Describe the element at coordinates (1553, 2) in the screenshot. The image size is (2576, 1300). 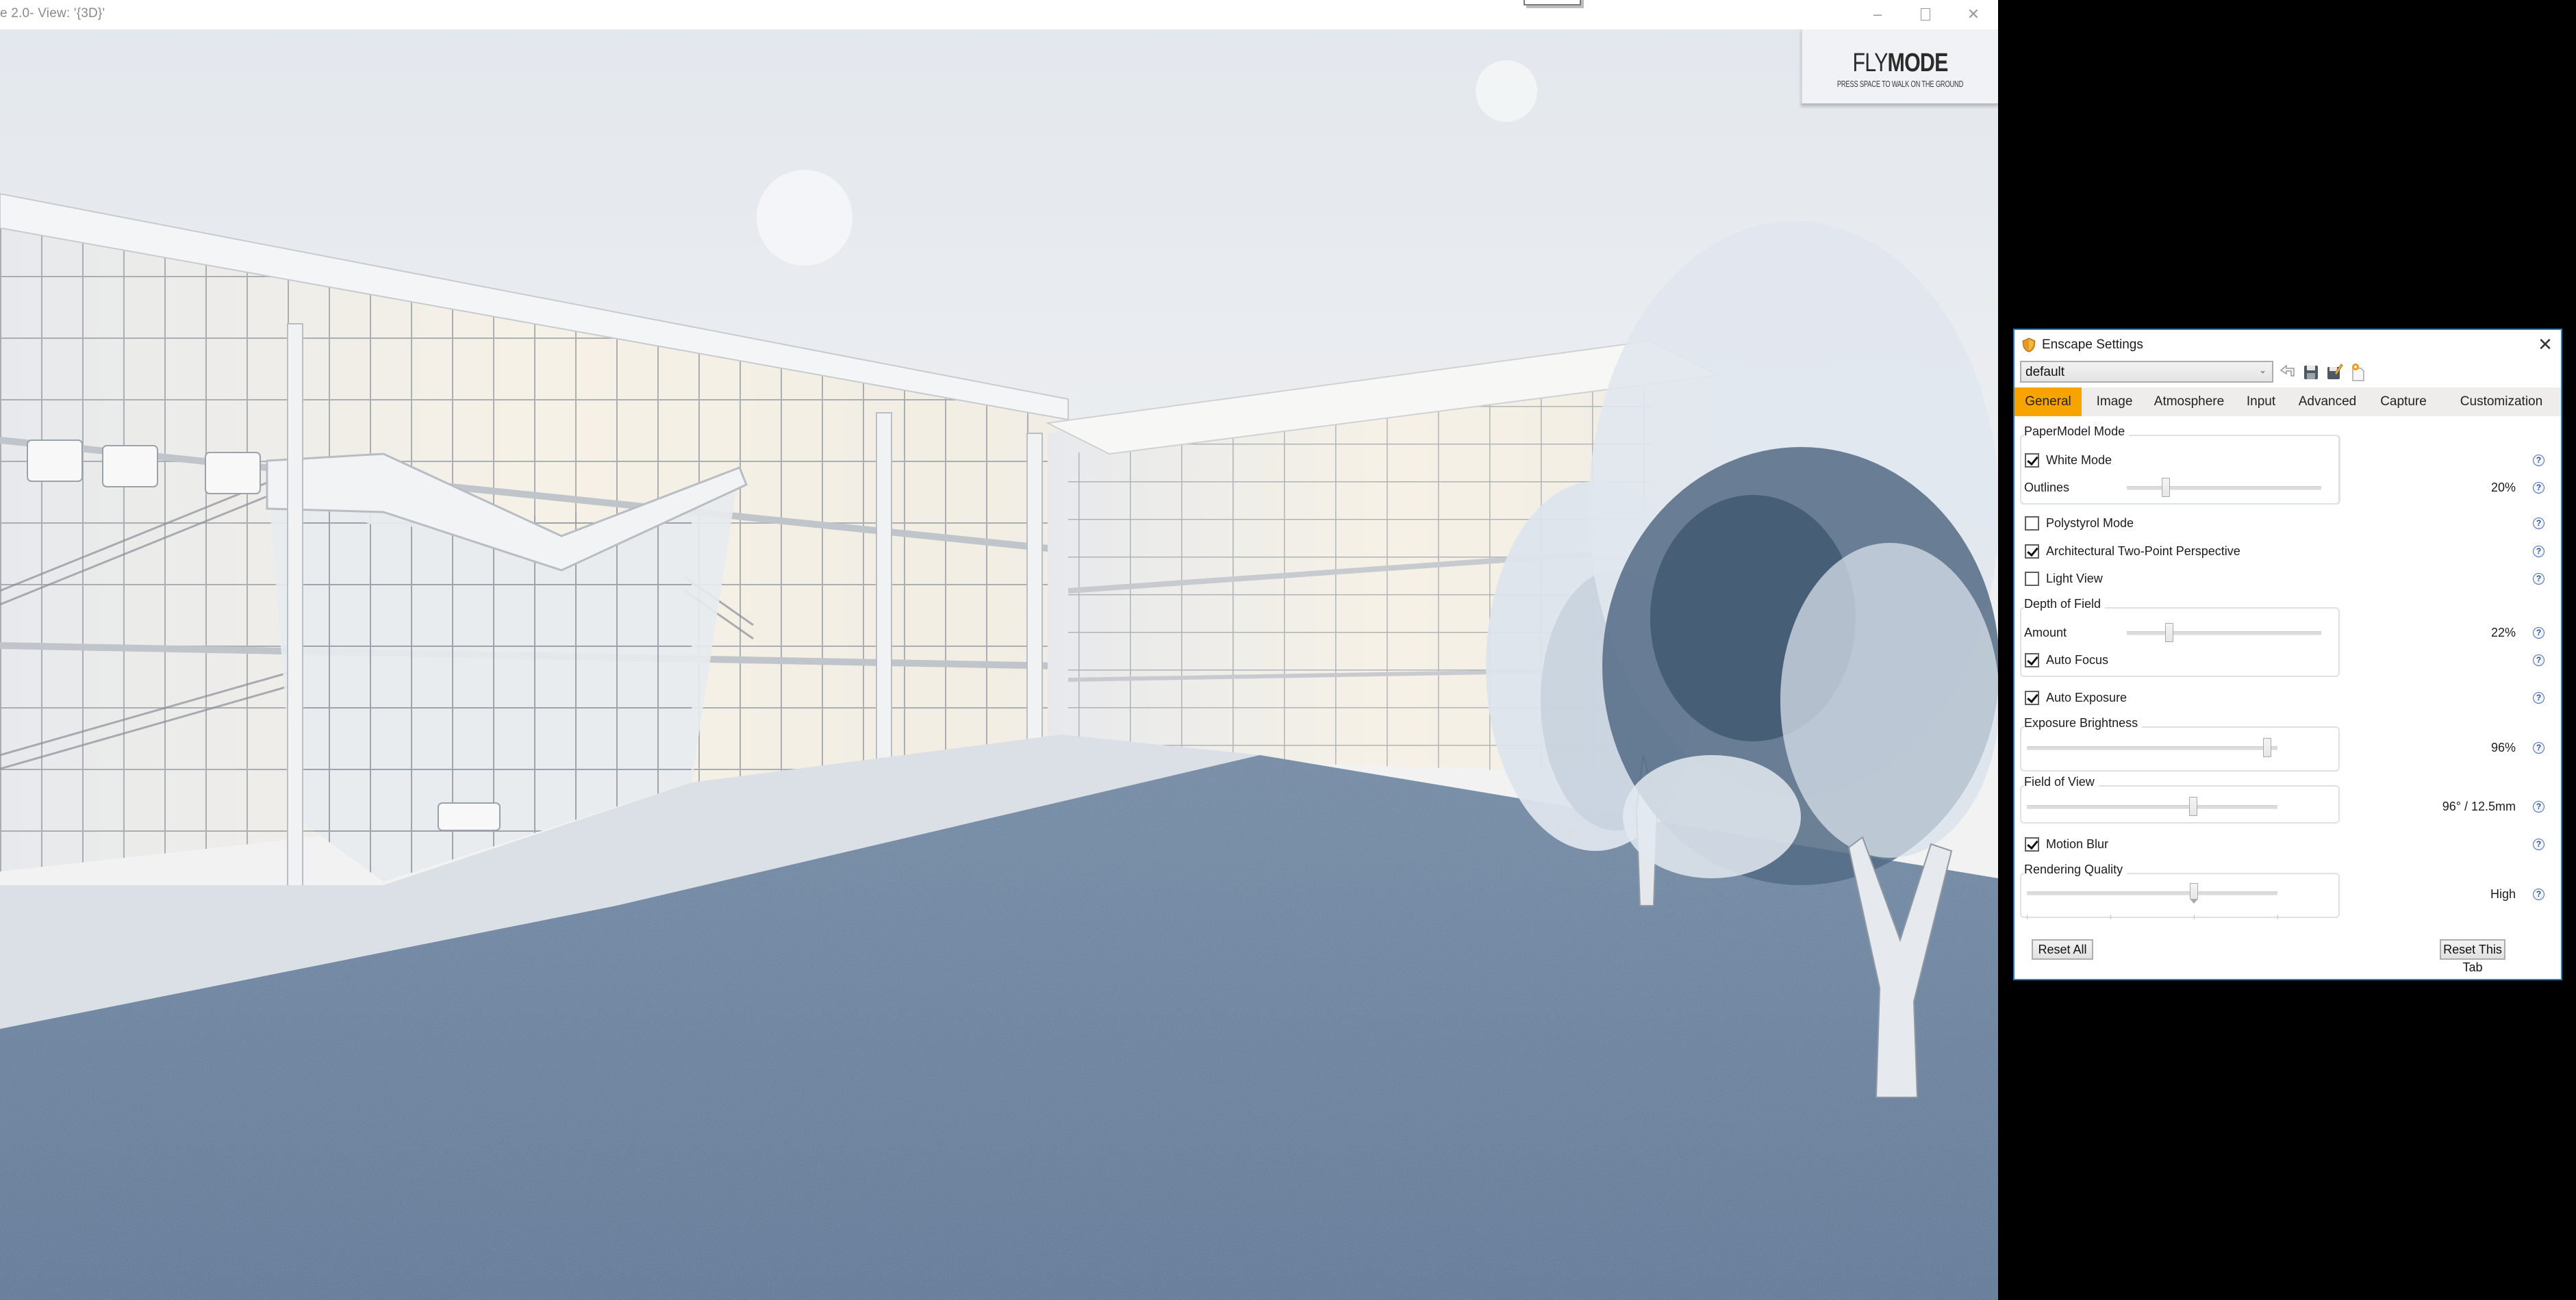
I see `floating-popup` at that location.